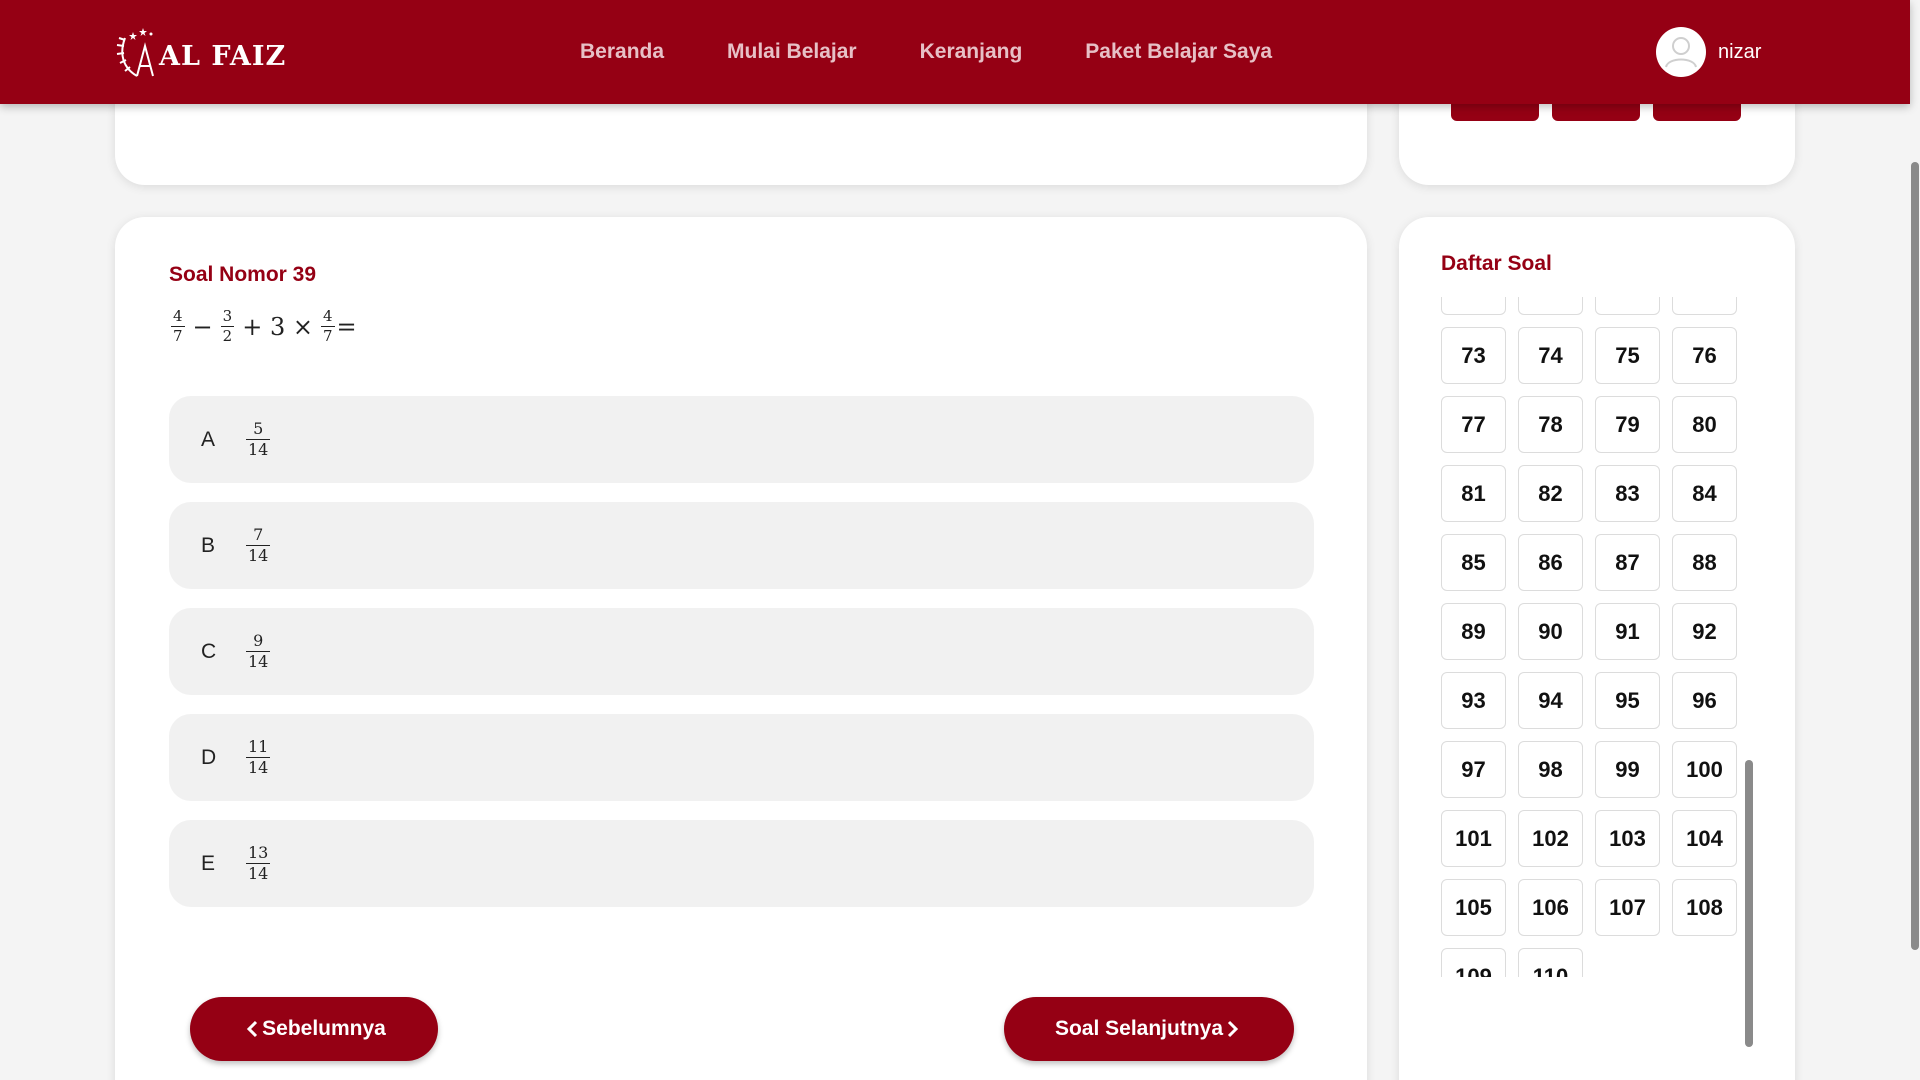  Describe the element at coordinates (1550, 355) in the screenshot. I see `question-number-button: 74` at that location.